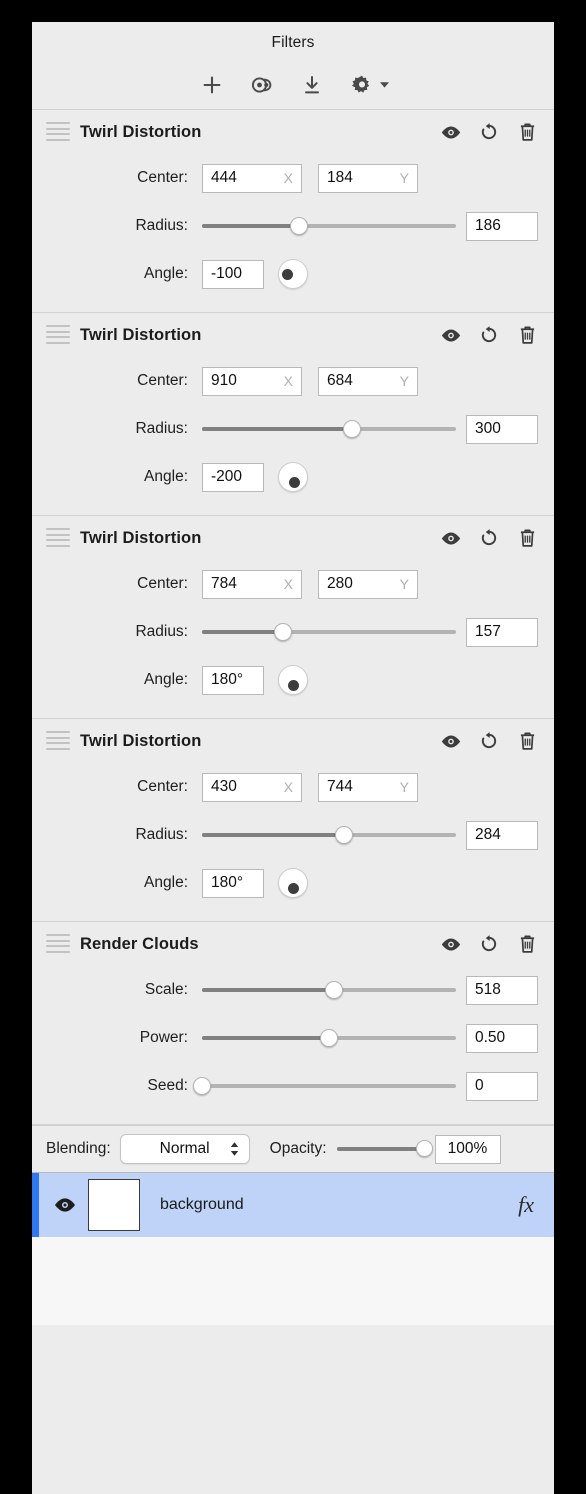  What do you see at coordinates (234, 1149) in the screenshot?
I see `stepper-chevrons-icon` at bounding box center [234, 1149].